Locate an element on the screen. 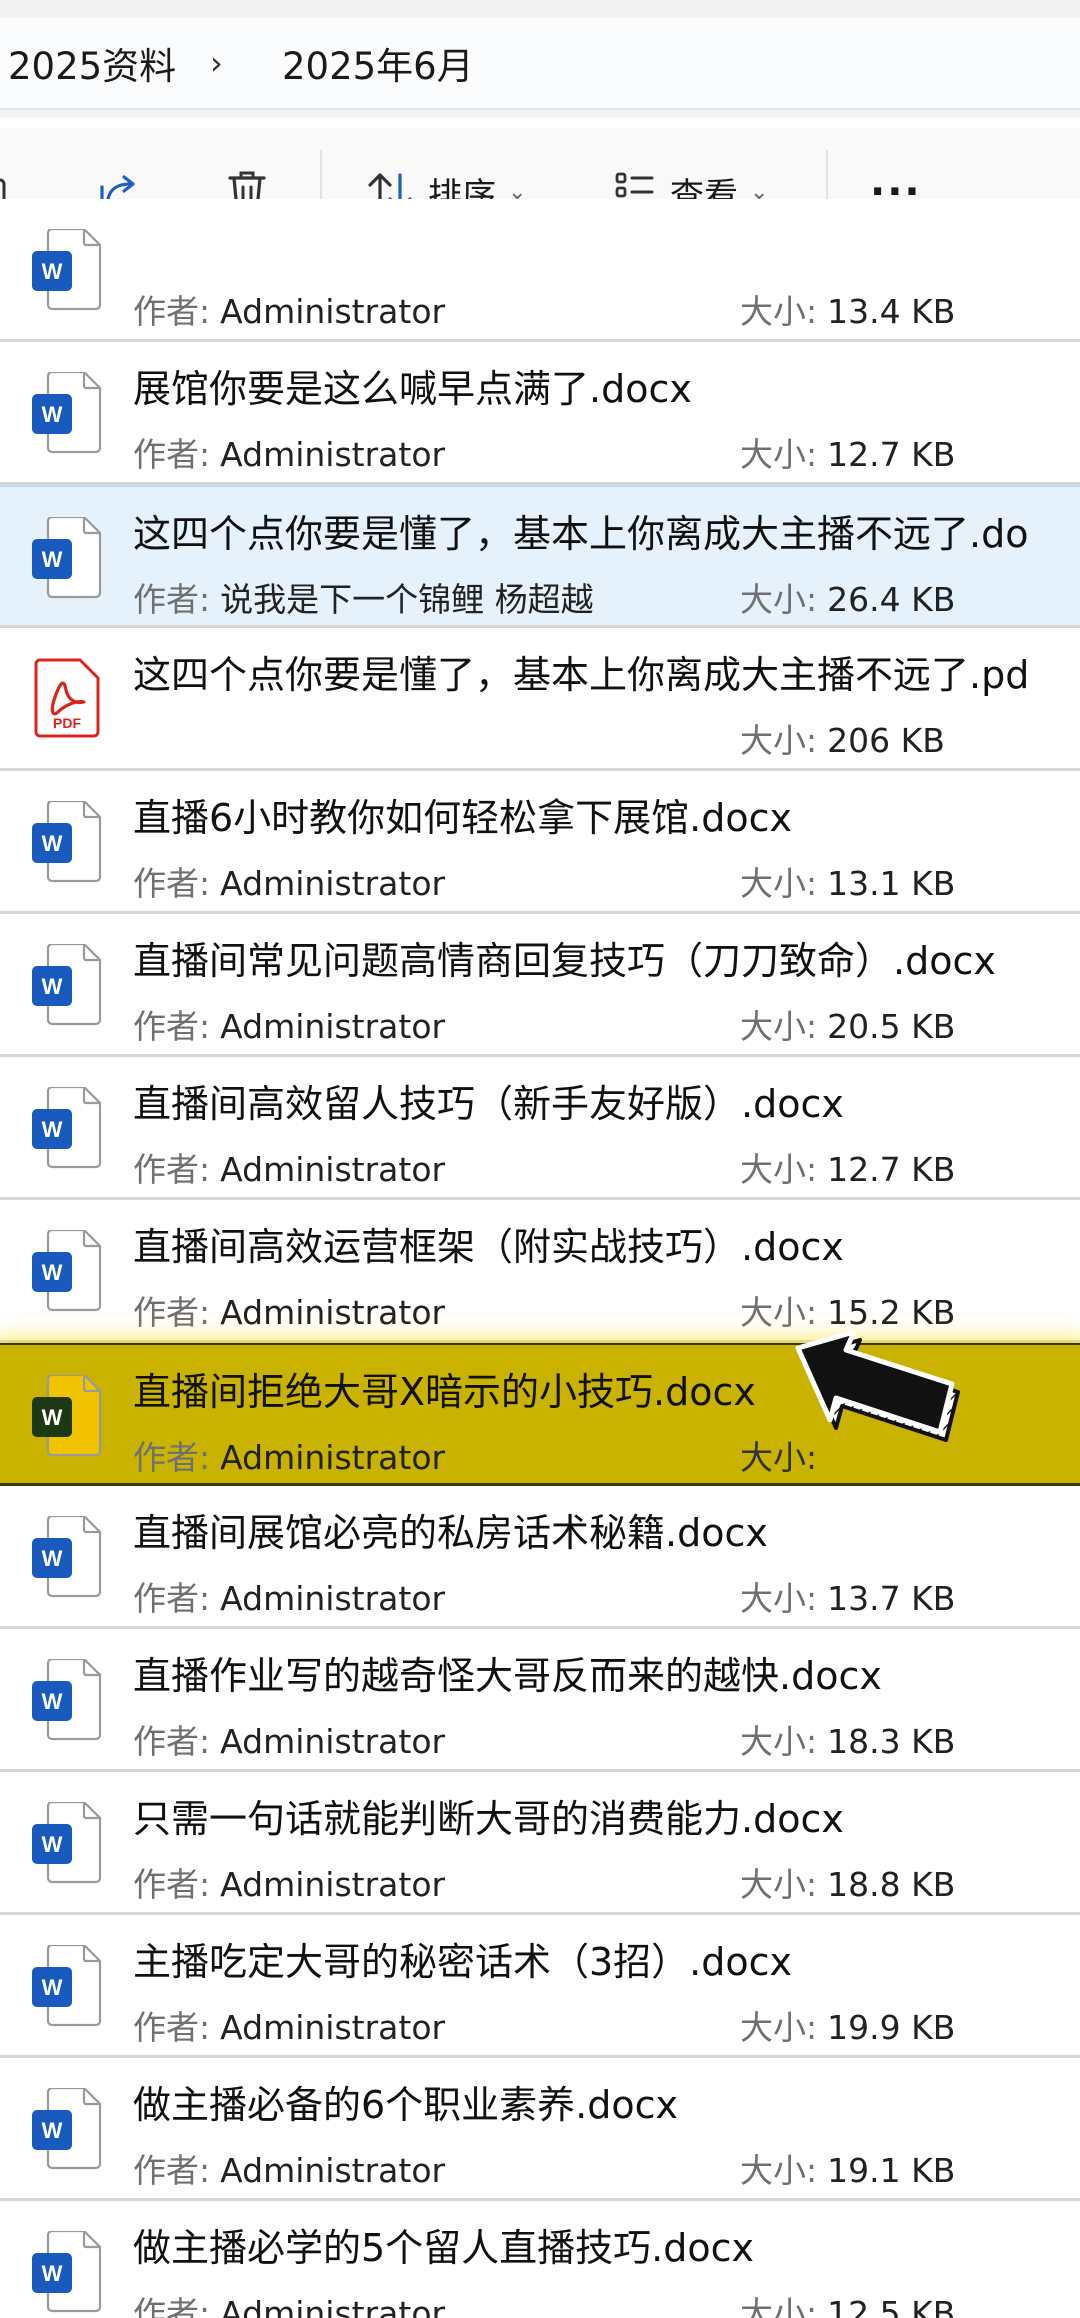  breadcrumb-item-2025-materials: 2025资料 is located at coordinates (92, 63).